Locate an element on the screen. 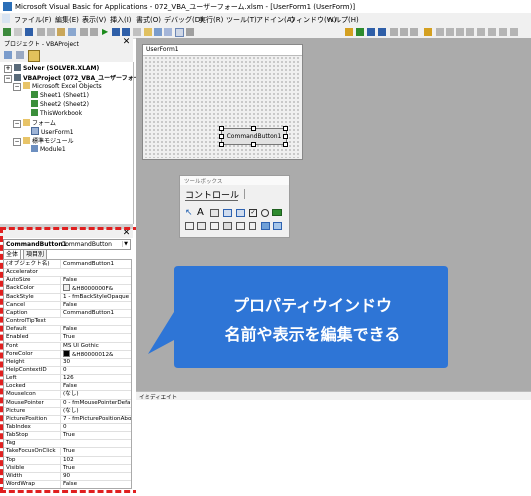 The height and width of the screenshot is (496, 531). tree-item-userform1: UserForm1 is located at coordinates (52, 131).